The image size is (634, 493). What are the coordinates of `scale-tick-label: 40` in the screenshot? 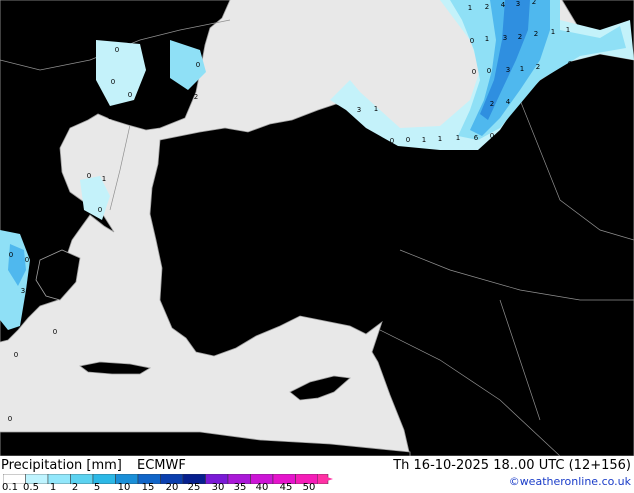 It's located at (262, 487).